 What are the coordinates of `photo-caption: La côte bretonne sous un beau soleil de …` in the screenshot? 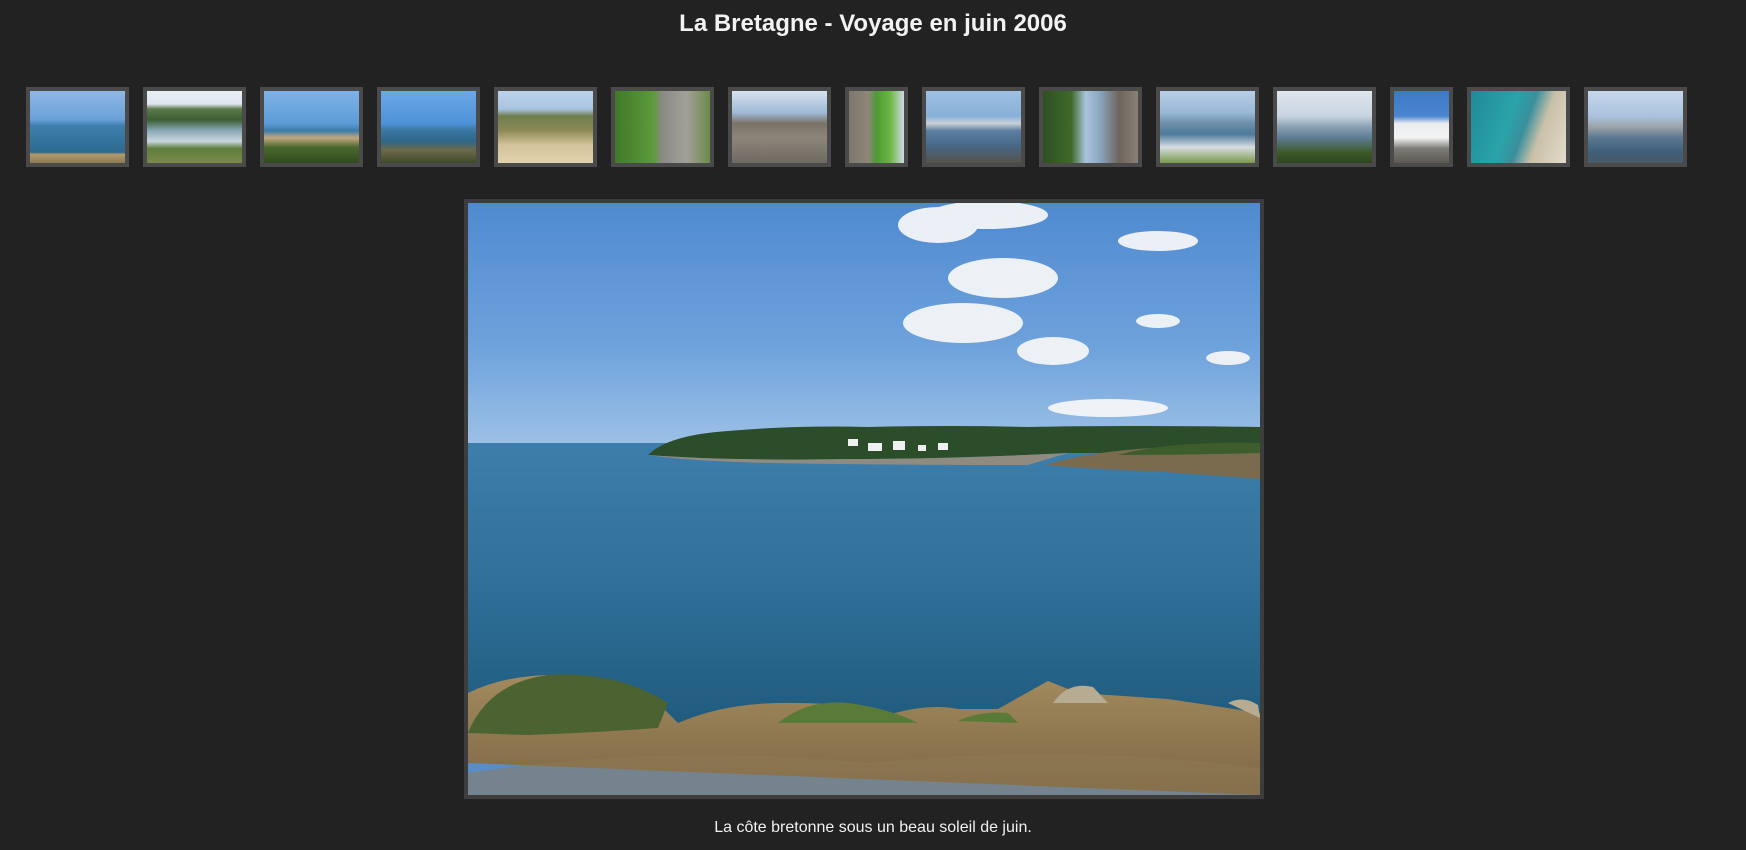 It's located at (873, 827).